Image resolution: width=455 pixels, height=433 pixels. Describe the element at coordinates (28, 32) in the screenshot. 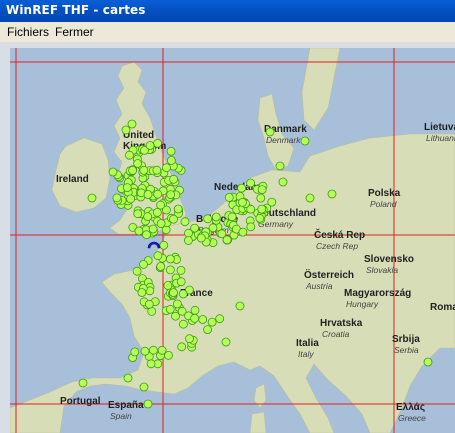

I see `menu-fichiers: Fichiers` at that location.